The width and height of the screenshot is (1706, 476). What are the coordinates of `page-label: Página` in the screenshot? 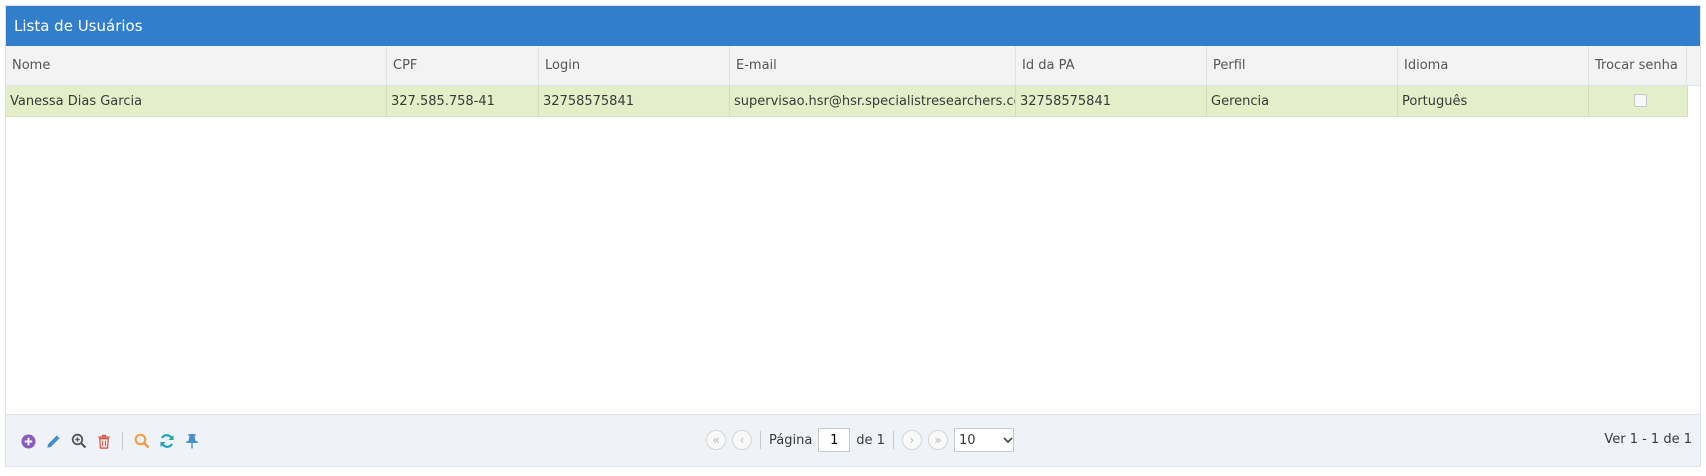 It's located at (791, 440).